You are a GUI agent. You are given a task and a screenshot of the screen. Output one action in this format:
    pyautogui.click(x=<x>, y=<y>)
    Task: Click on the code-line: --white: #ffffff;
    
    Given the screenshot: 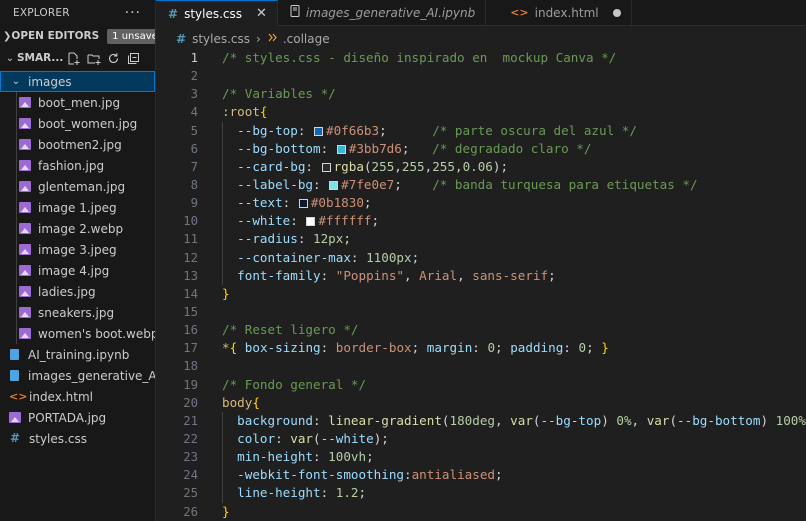 What is the action you would take?
    pyautogui.click(x=514, y=221)
    